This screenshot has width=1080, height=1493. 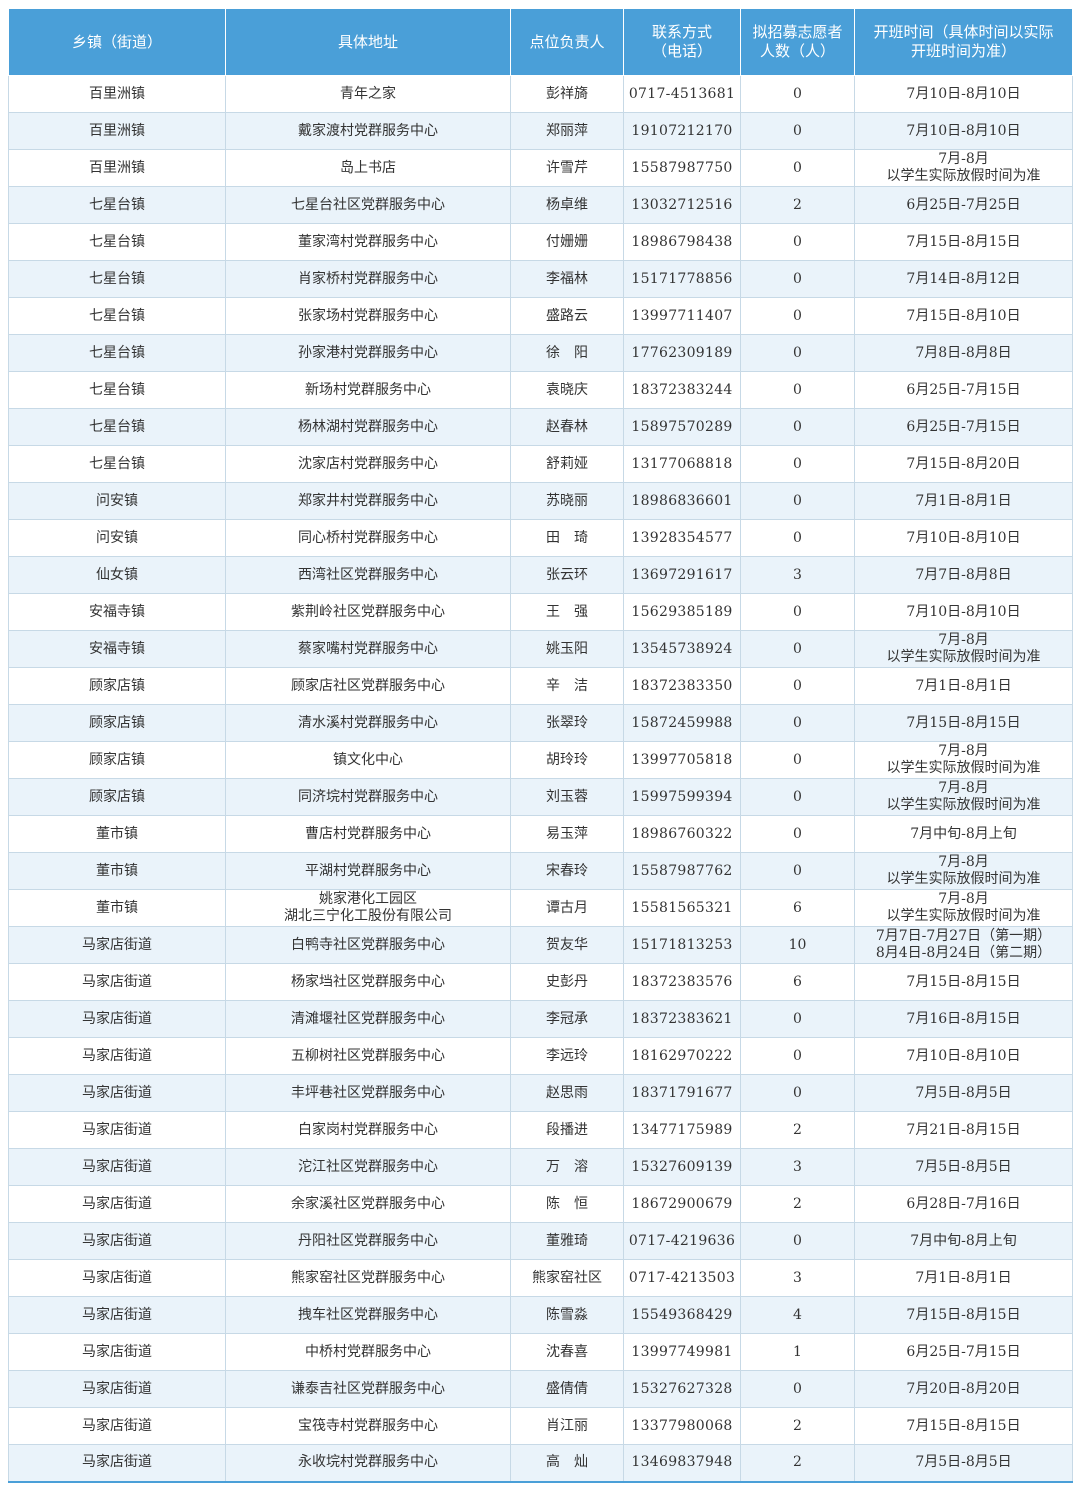 I want to click on contact-person-cell: 李远玲, so click(x=567, y=1056).